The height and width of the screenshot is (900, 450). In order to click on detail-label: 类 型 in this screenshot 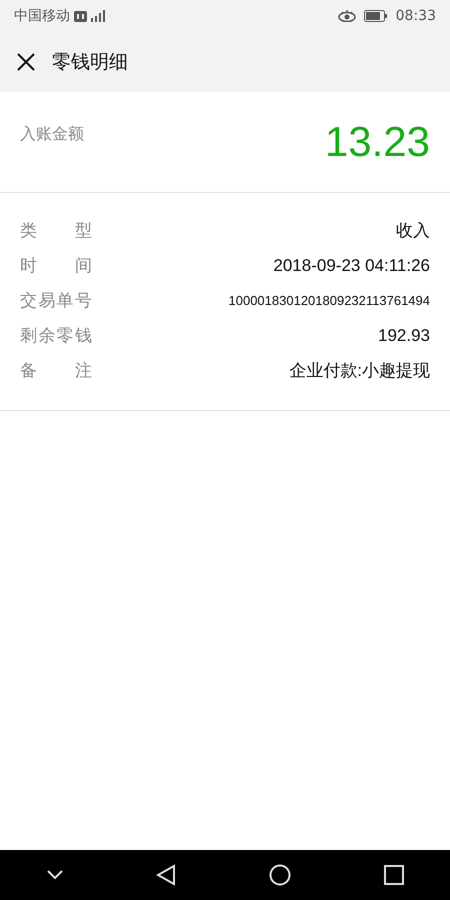, I will do `click(56, 231)`.